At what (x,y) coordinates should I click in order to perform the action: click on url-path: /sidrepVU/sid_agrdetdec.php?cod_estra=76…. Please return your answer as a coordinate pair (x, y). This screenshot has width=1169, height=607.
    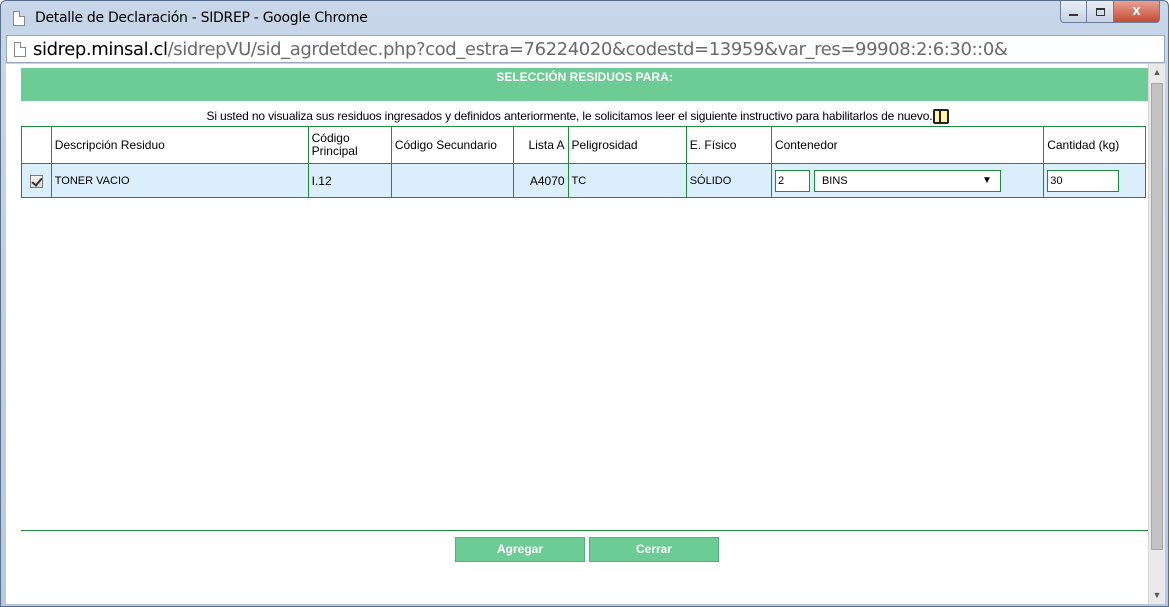
    Looking at the image, I should click on (587, 49).